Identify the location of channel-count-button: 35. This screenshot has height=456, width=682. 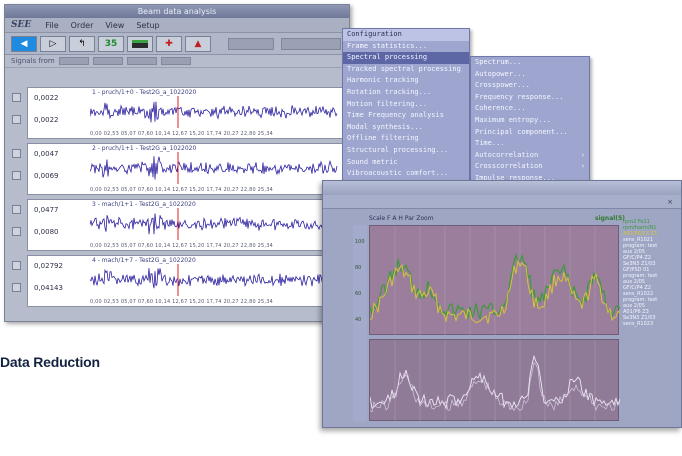
(111, 43).